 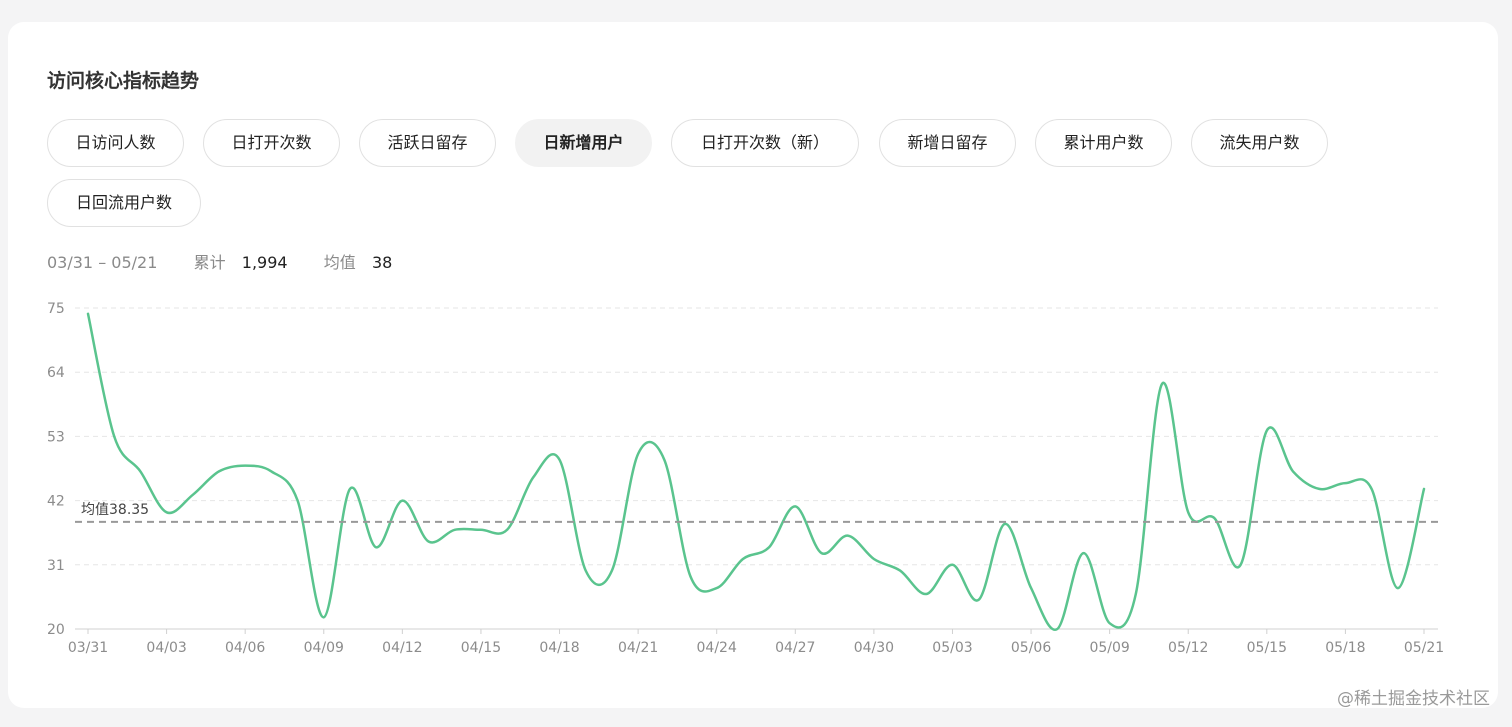 What do you see at coordinates (874, 648) in the screenshot?
I see `x-tick-label: 04/30` at bounding box center [874, 648].